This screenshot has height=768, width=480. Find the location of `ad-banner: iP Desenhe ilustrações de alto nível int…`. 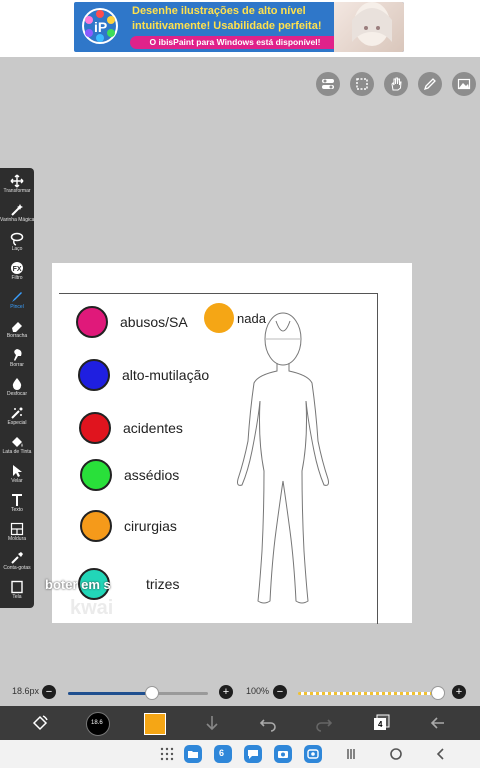

ad-banner: iP Desenhe ilustrações de alto nível int… is located at coordinates (240, 28).